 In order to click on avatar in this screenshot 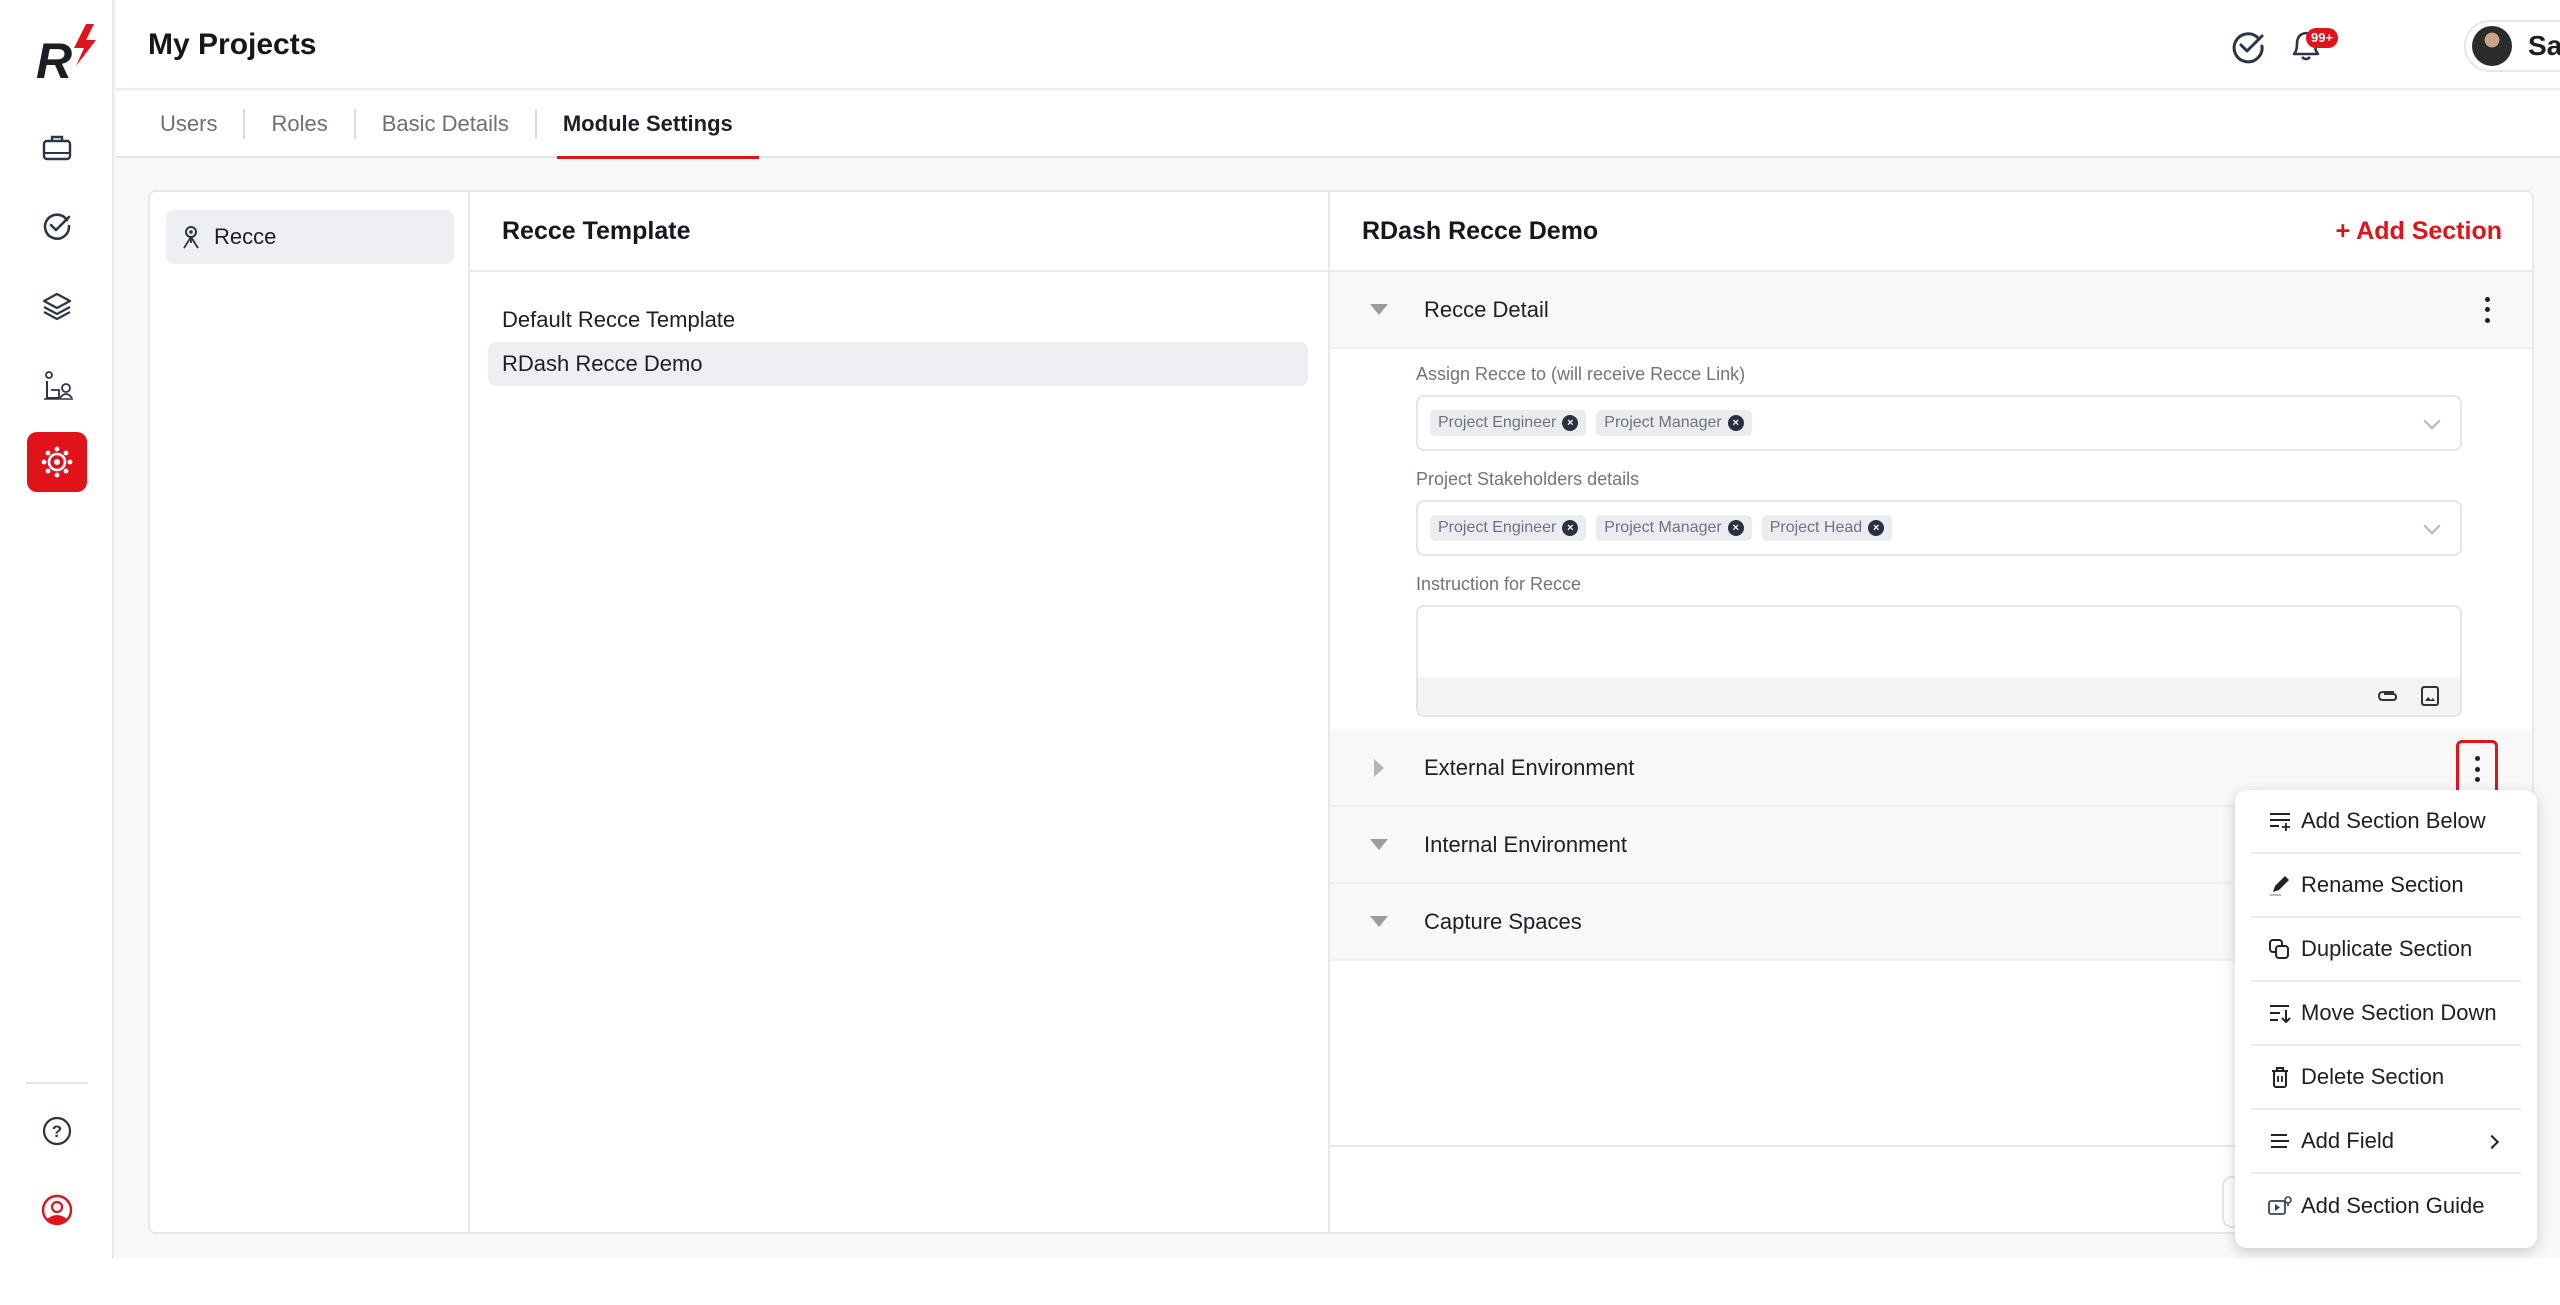, I will do `click(2492, 46)`.